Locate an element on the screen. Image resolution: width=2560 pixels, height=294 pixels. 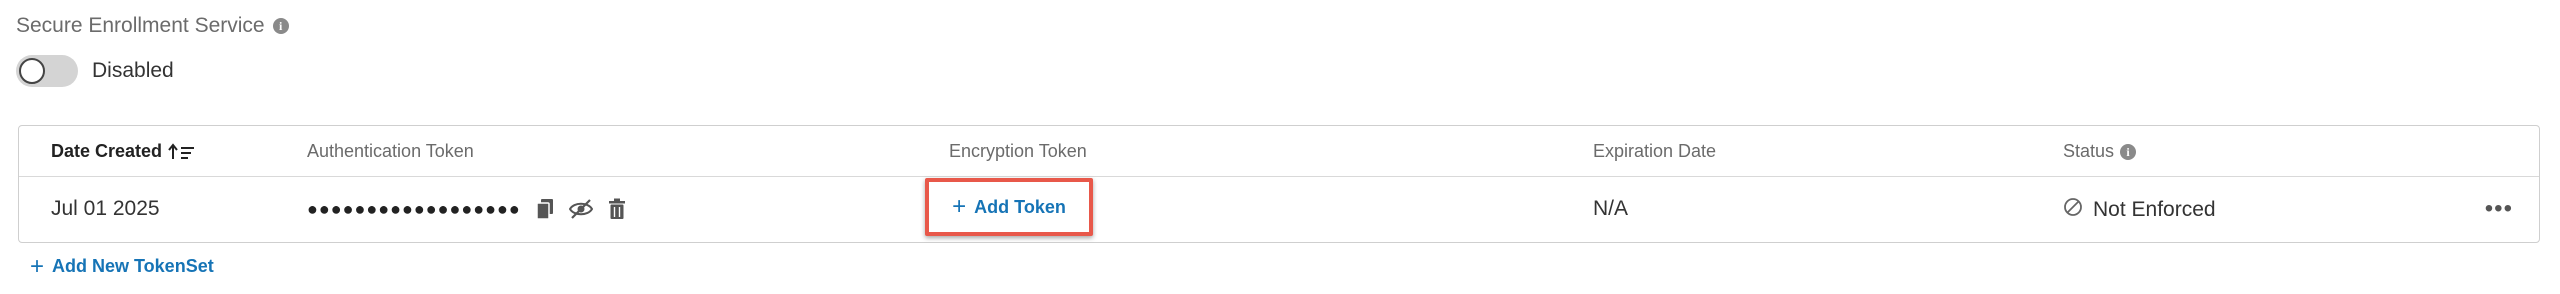
column-header-label: Expiration Date is located at coordinates (1655, 151).